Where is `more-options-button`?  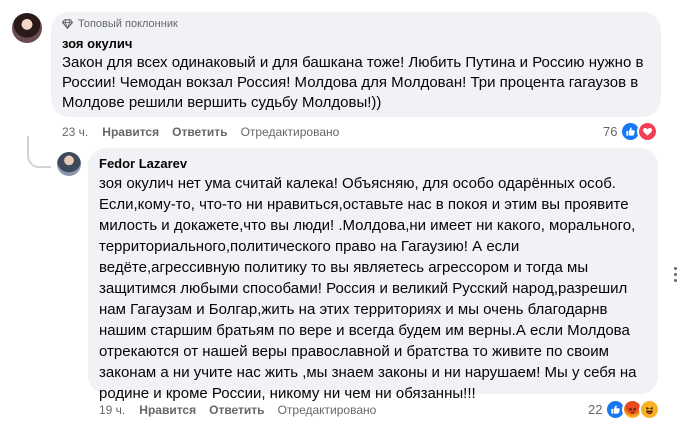 more-options-button is located at coordinates (675, 274).